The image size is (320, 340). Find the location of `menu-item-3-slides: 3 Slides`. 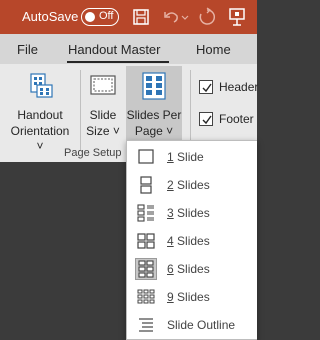

menu-item-3-slides: 3 Slides is located at coordinates (192, 213).